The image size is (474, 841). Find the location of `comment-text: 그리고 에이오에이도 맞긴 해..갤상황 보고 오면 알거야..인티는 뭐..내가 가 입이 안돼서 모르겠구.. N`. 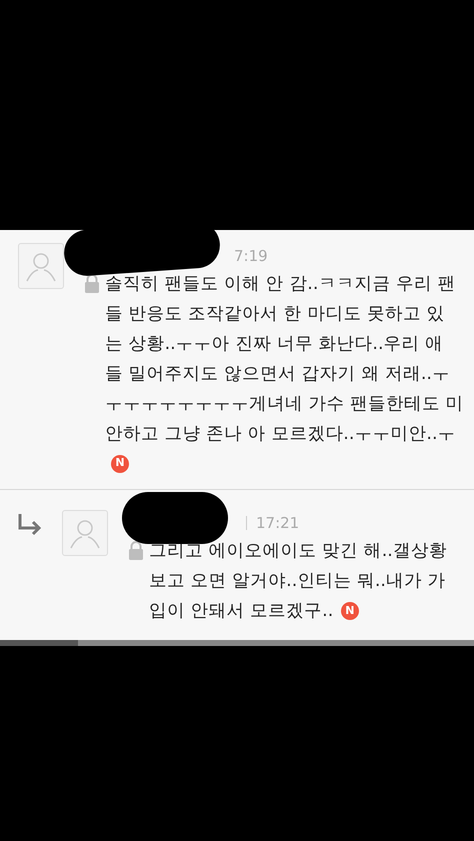

comment-text: 그리고 에이오에이도 맞긴 해..갤상황 보고 오면 알거야..인티는 뭐..내가 가 입이 안돼서 모르겠구.. N is located at coordinates (298, 581).